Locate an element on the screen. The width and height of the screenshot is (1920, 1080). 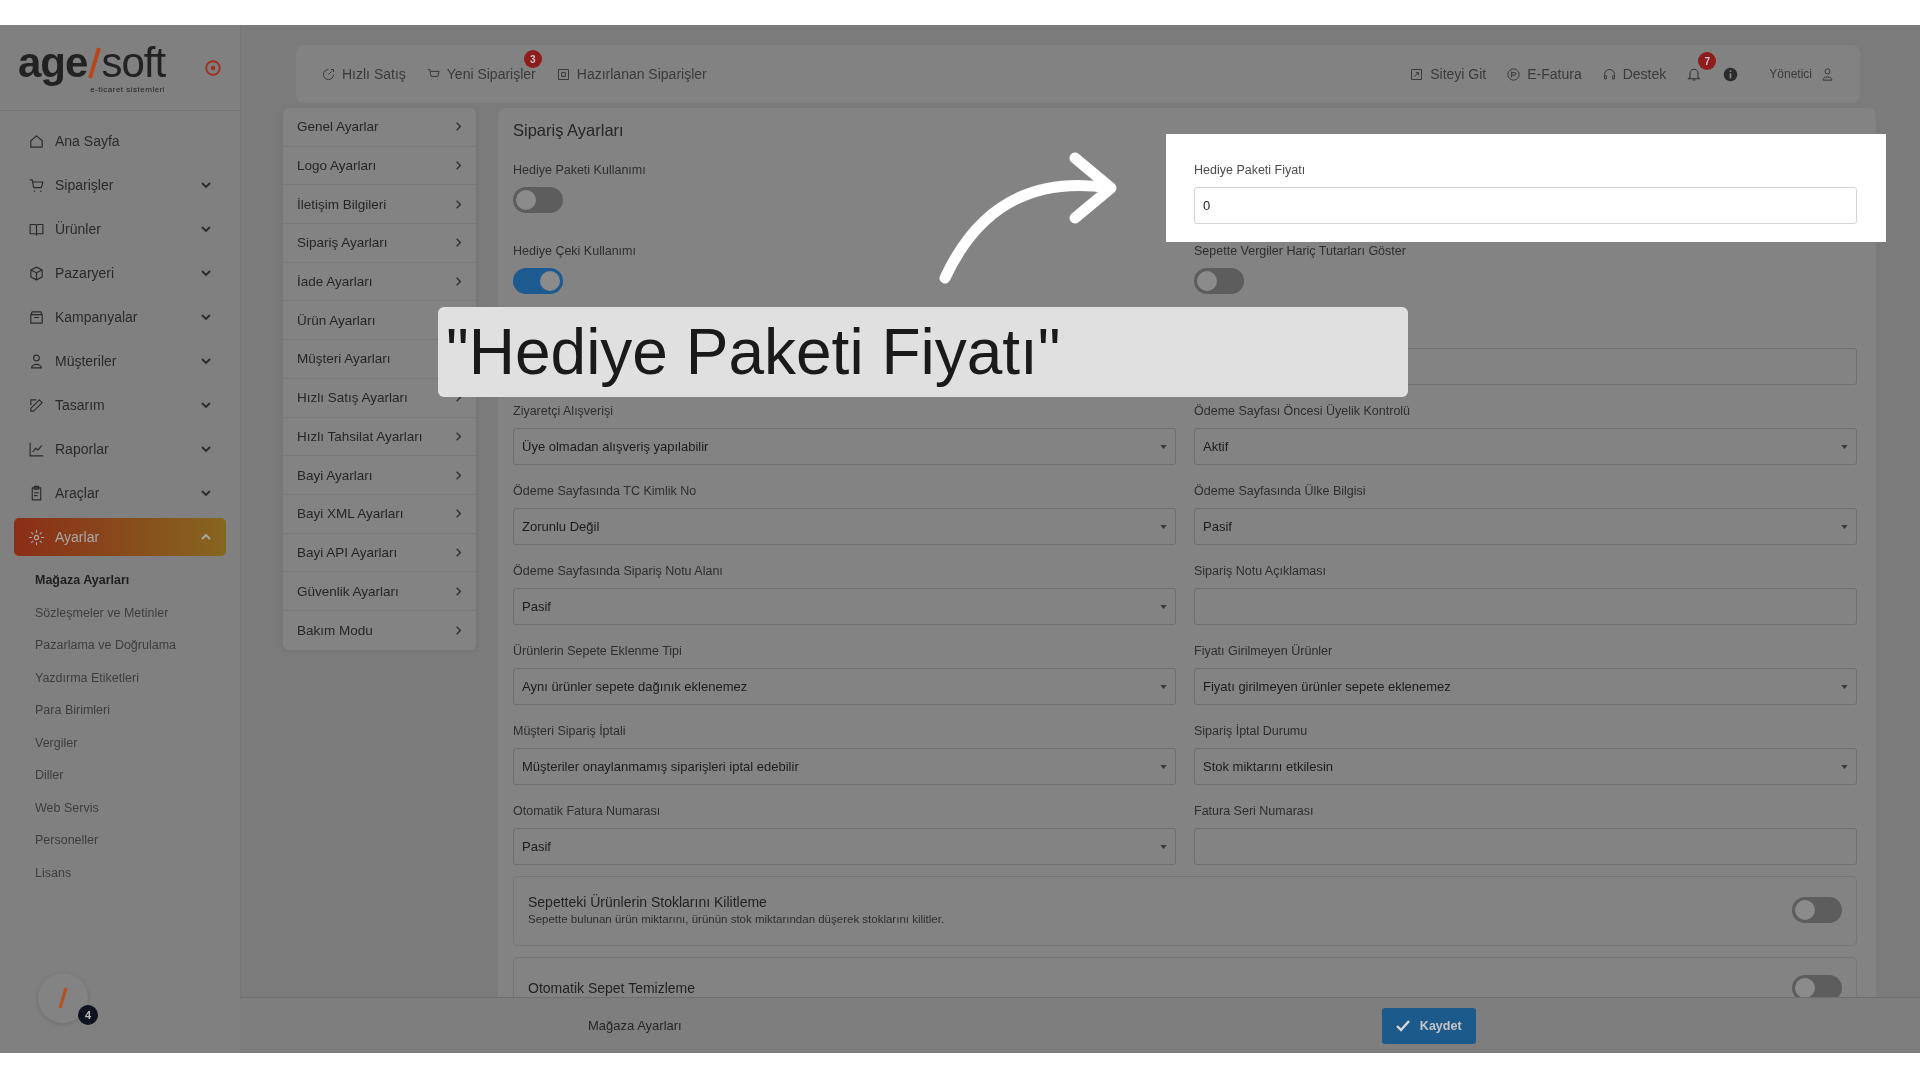
settings-menu-item: Hızlı Tahsilat Ayarları is located at coordinates (379, 437).